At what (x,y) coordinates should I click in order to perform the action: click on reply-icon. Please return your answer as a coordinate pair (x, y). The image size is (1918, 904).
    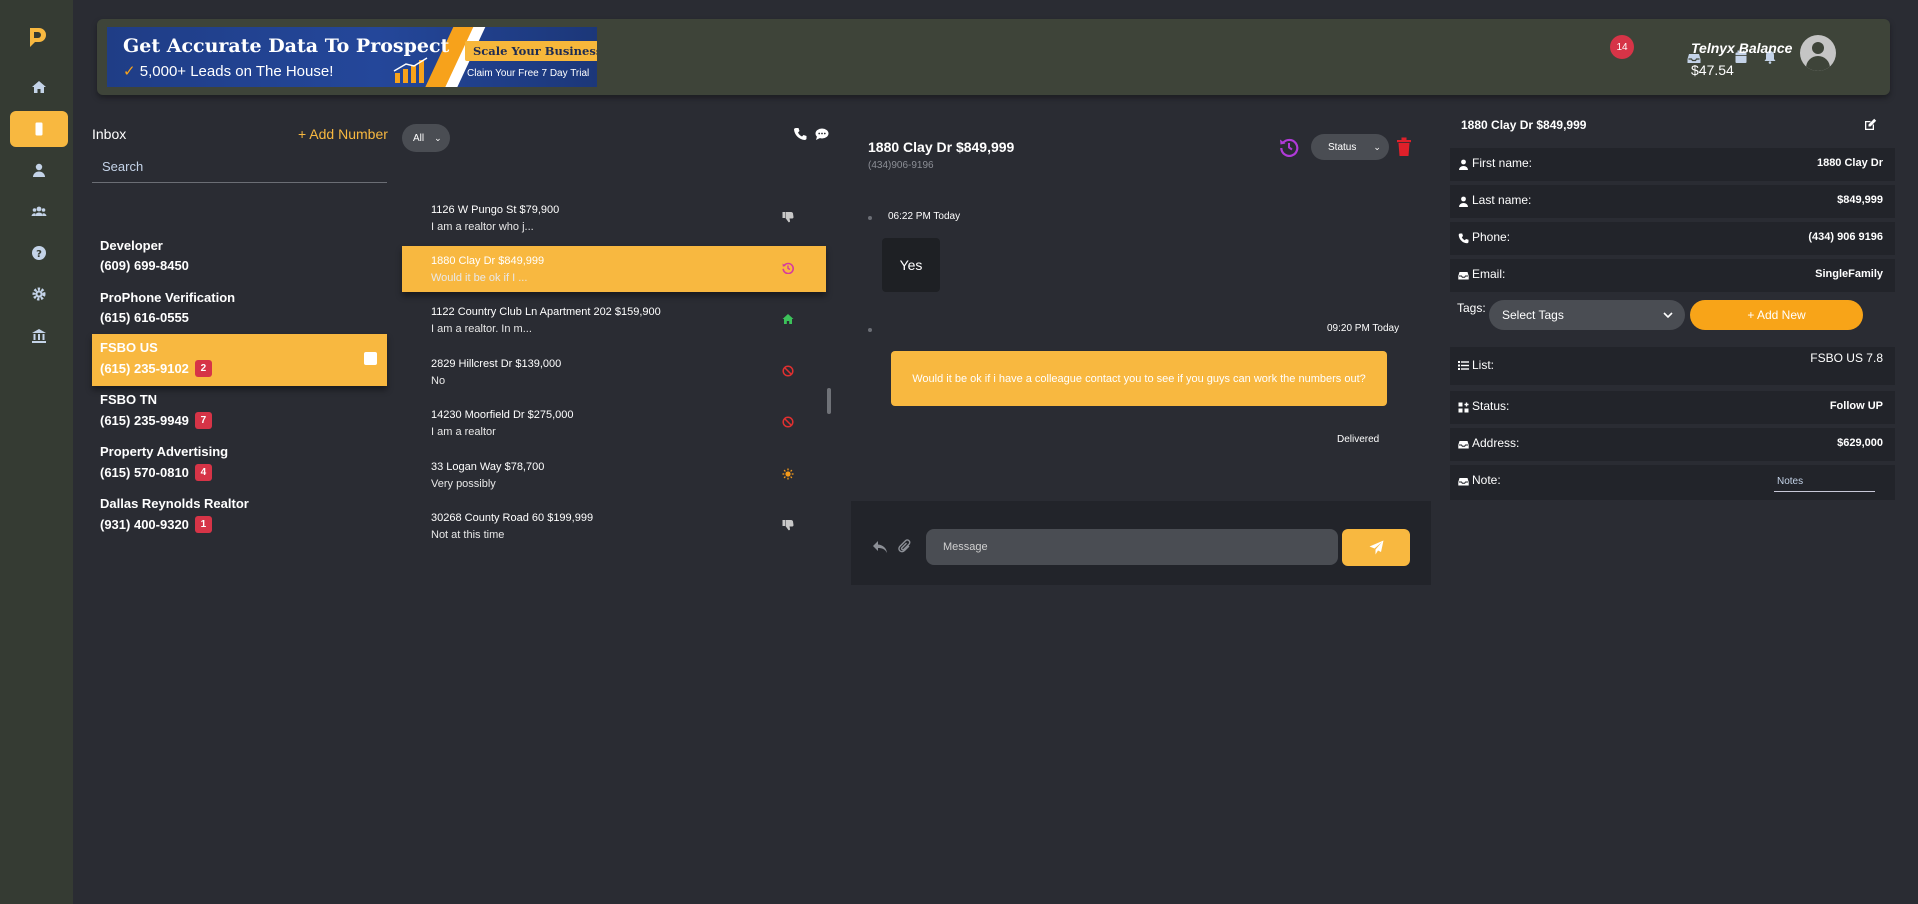
    Looking at the image, I should click on (880, 547).